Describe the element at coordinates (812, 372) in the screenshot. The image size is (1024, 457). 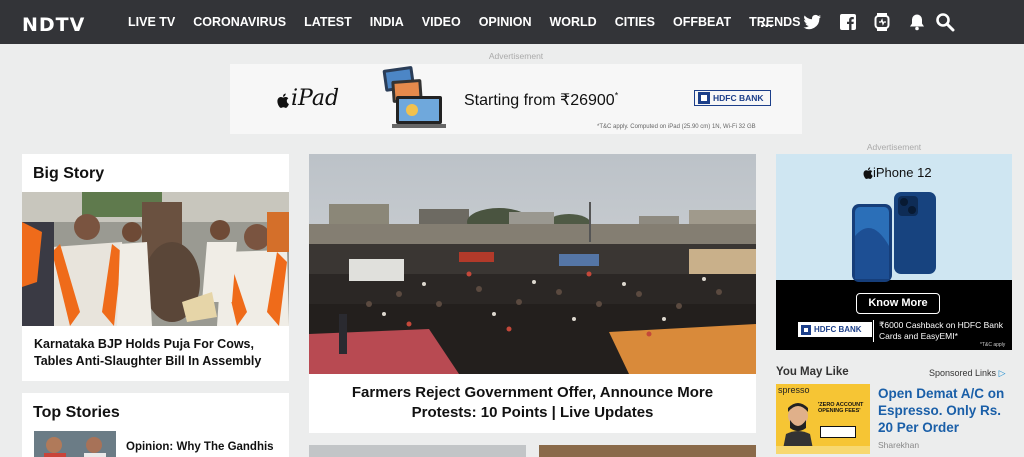
I see `you-may-like-heading: You May Like` at that location.